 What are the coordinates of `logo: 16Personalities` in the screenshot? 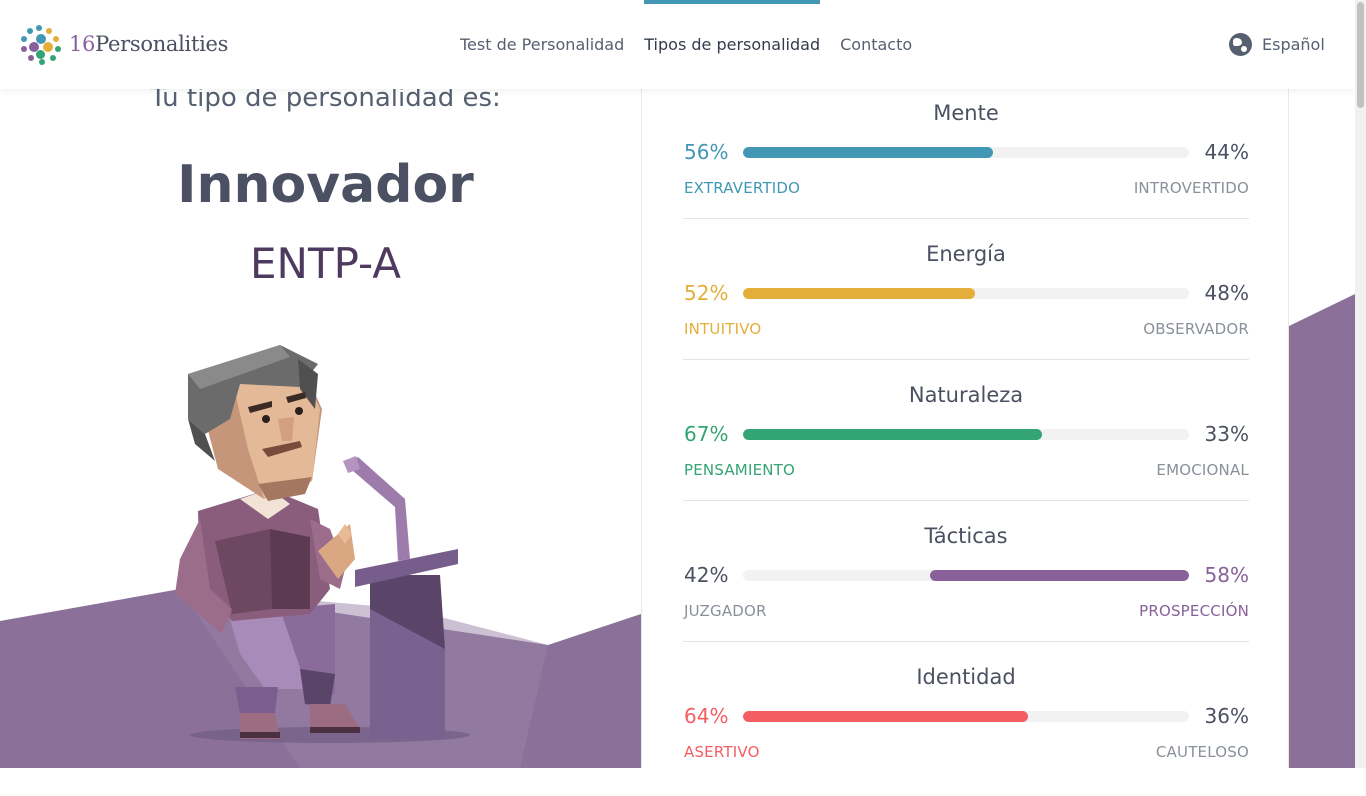 It's located at (123, 44).